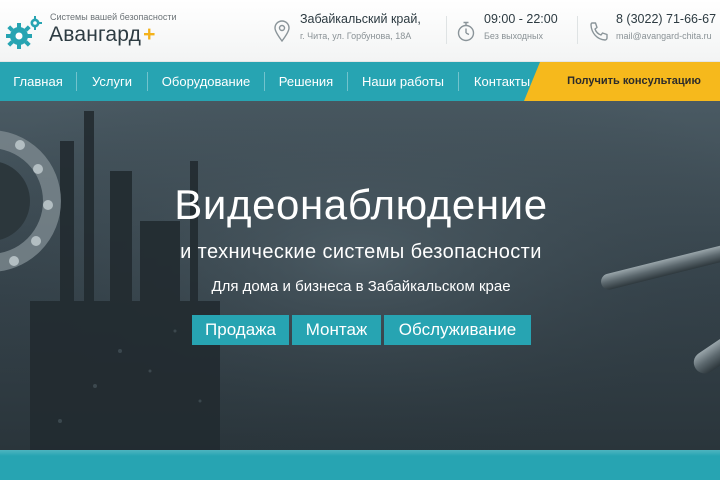 Image resolution: width=720 pixels, height=480 pixels. What do you see at coordinates (336, 330) in the screenshot?
I see `installation-button: Монтаж` at bounding box center [336, 330].